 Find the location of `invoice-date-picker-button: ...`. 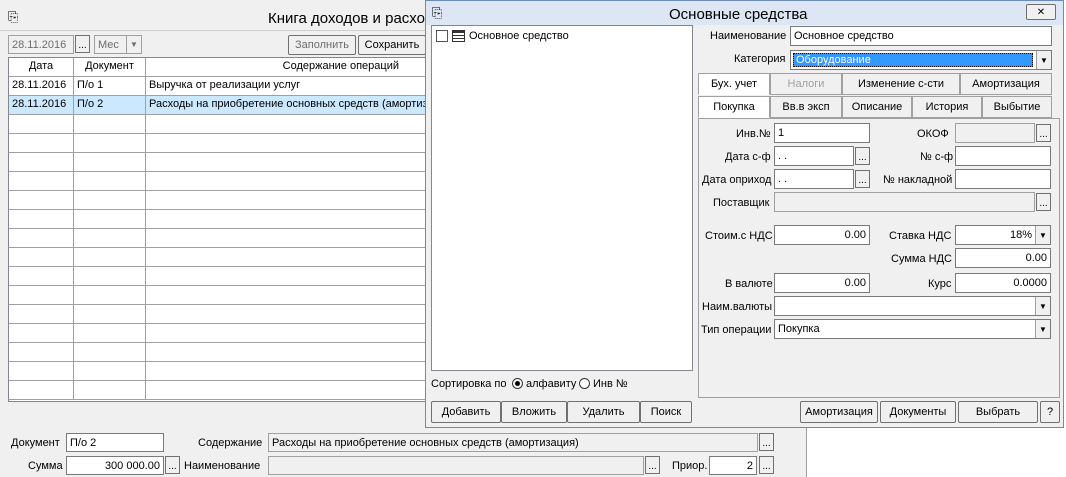

invoice-date-picker-button: ... is located at coordinates (862, 156).